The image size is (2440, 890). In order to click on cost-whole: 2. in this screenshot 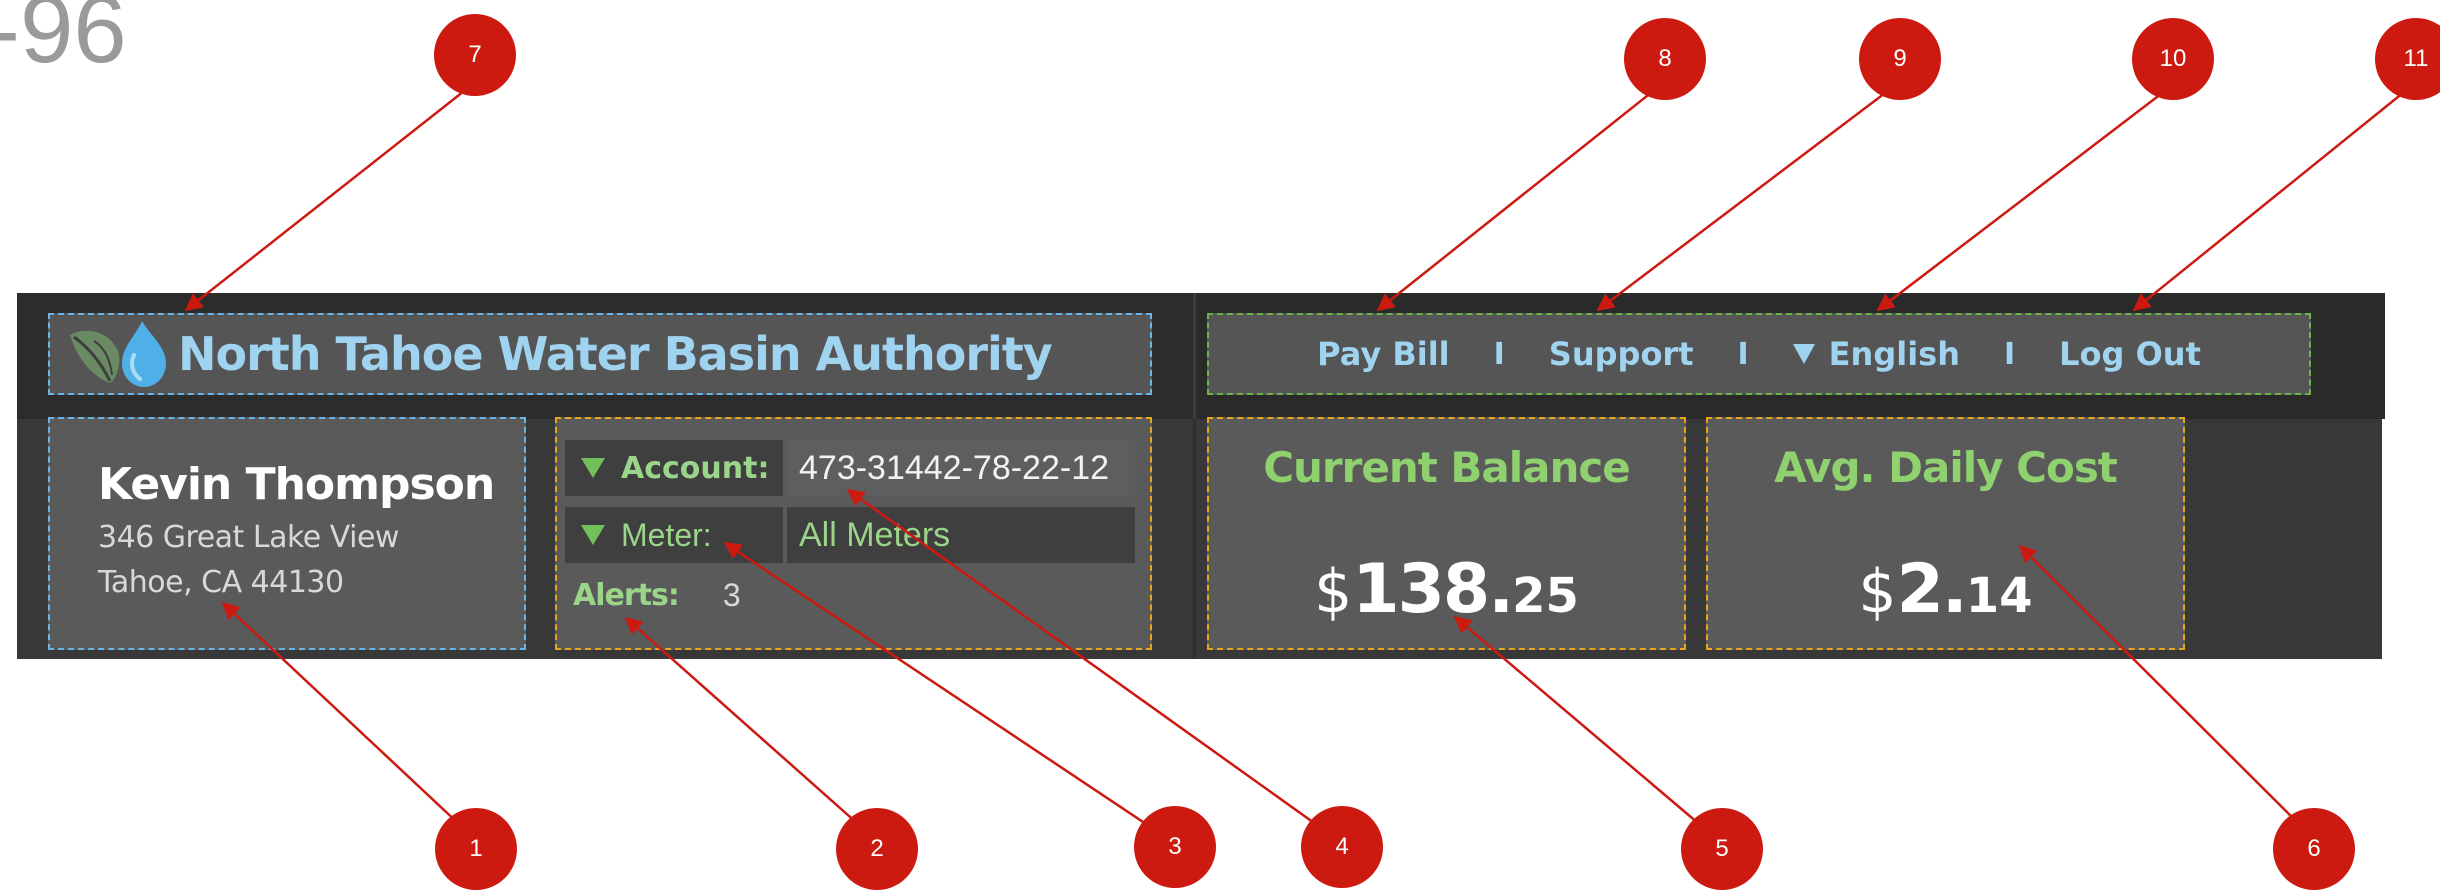, I will do `click(1932, 589)`.